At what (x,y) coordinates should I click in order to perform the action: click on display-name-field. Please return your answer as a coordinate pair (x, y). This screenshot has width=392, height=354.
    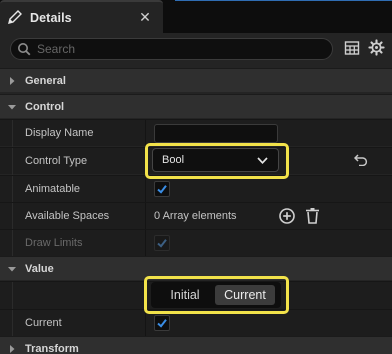
    Looking at the image, I should click on (216, 133).